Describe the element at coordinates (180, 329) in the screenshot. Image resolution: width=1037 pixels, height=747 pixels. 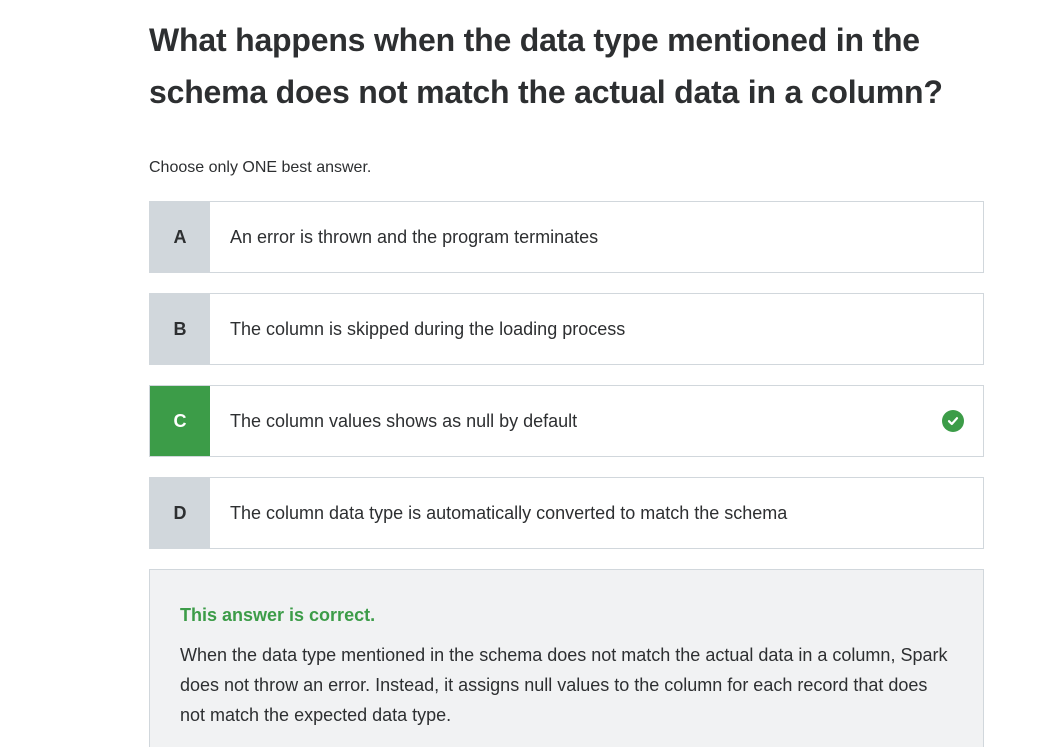
I see `option-letter: B` at that location.